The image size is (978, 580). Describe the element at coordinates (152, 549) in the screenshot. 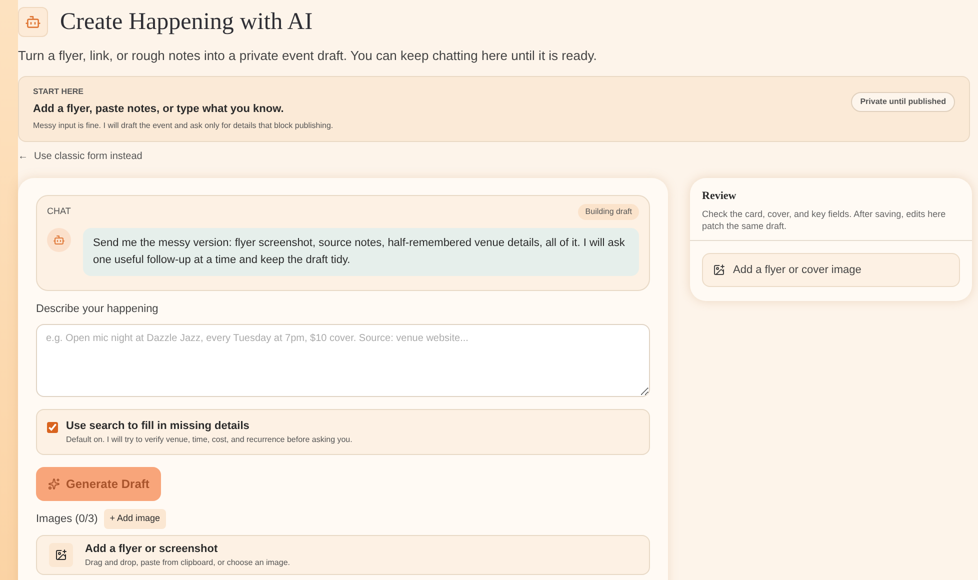

I see `drop-title: Add a flyer or screenshot` at that location.